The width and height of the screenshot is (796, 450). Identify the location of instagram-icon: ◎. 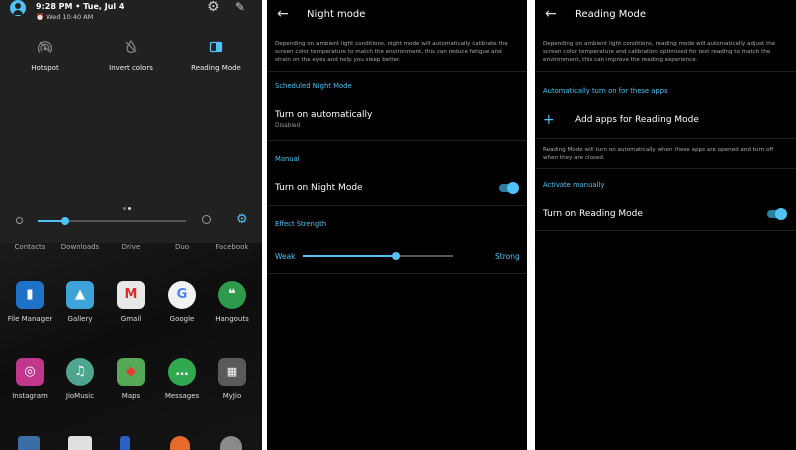
(30, 372).